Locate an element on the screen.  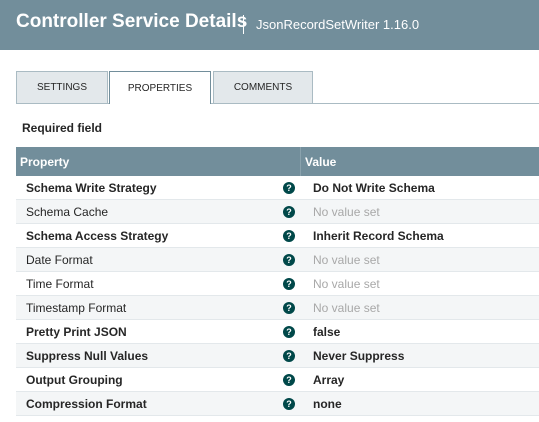
tab-properties: PROPERTIES is located at coordinates (160, 87).